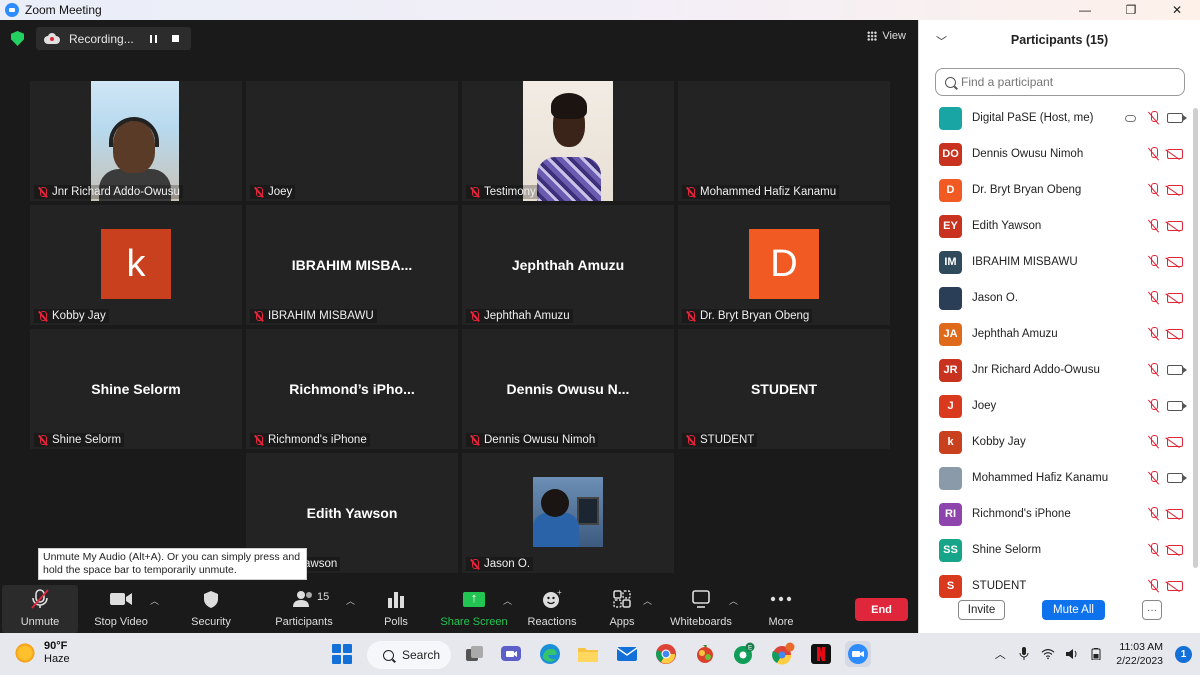 This screenshot has width=1200, height=675. I want to click on participant-row: Jason O., so click(1055, 298).